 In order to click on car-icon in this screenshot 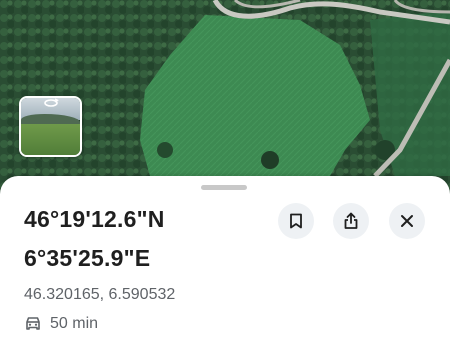, I will do `click(33, 323)`.